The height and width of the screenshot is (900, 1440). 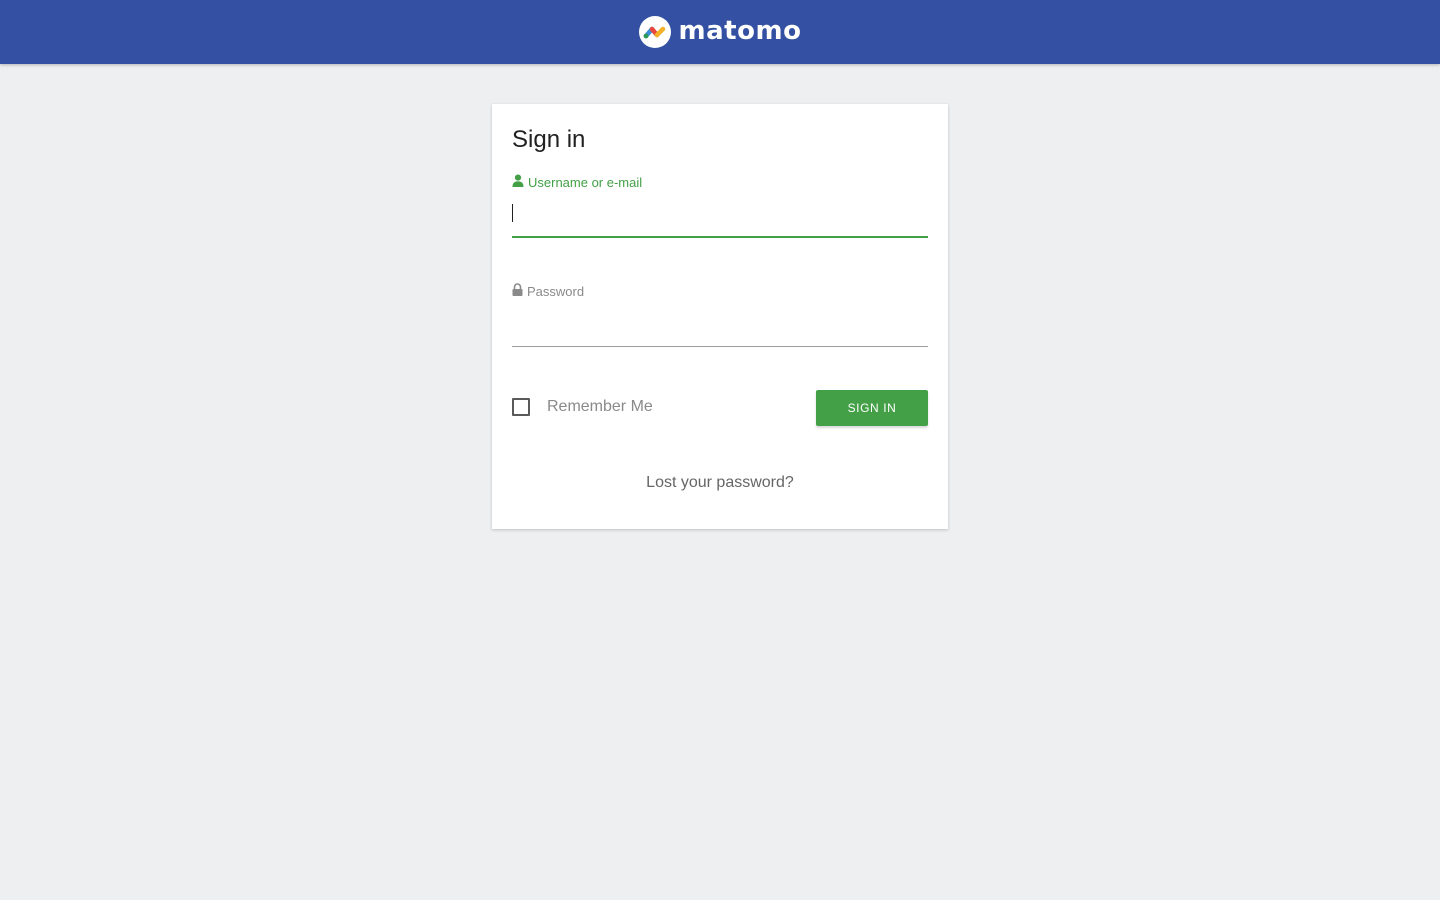 What do you see at coordinates (872, 408) in the screenshot?
I see `sign-in-button: SIGN IN` at bounding box center [872, 408].